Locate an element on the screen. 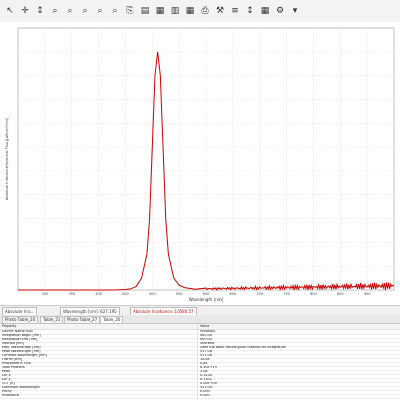 Image resolution: width=400 pixels, height=400 pixels. move-icon: ✛ is located at coordinates (25, 11).